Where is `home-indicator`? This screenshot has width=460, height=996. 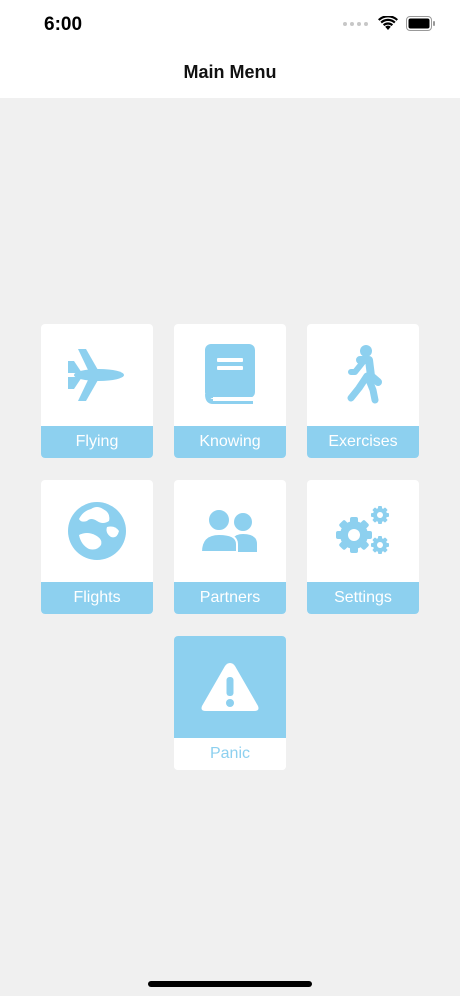 home-indicator is located at coordinates (230, 984).